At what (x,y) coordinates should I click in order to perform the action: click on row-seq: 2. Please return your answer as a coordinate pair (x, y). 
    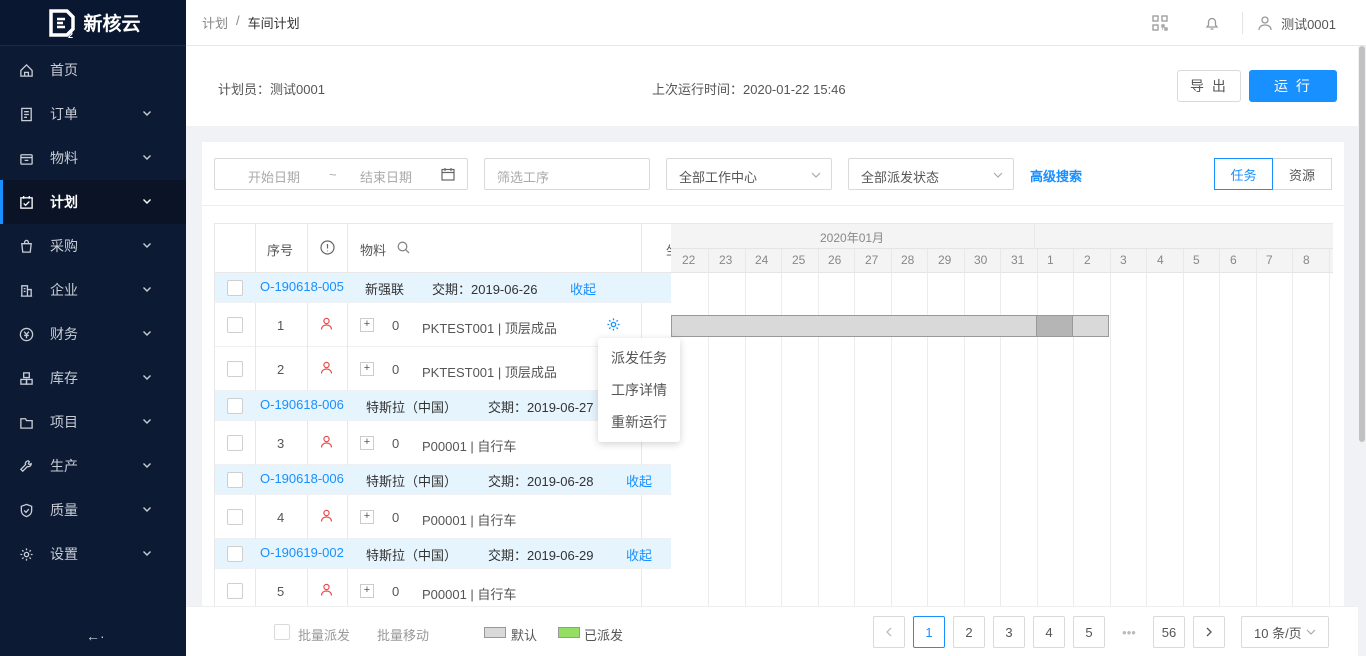
    Looking at the image, I should click on (281, 369).